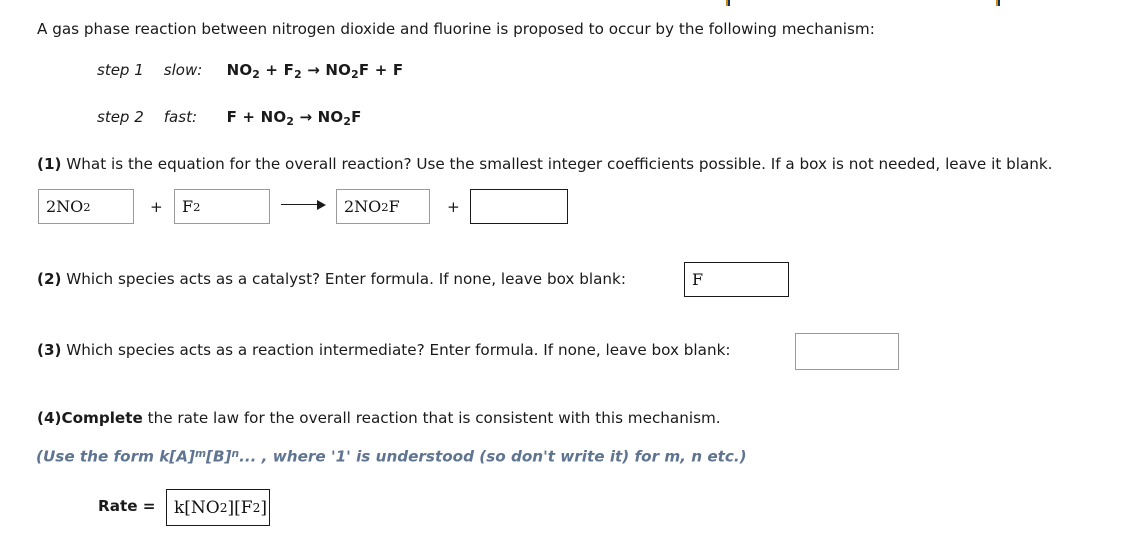 The image size is (1145, 539). I want to click on step-2-label: step 2, so click(120, 117).